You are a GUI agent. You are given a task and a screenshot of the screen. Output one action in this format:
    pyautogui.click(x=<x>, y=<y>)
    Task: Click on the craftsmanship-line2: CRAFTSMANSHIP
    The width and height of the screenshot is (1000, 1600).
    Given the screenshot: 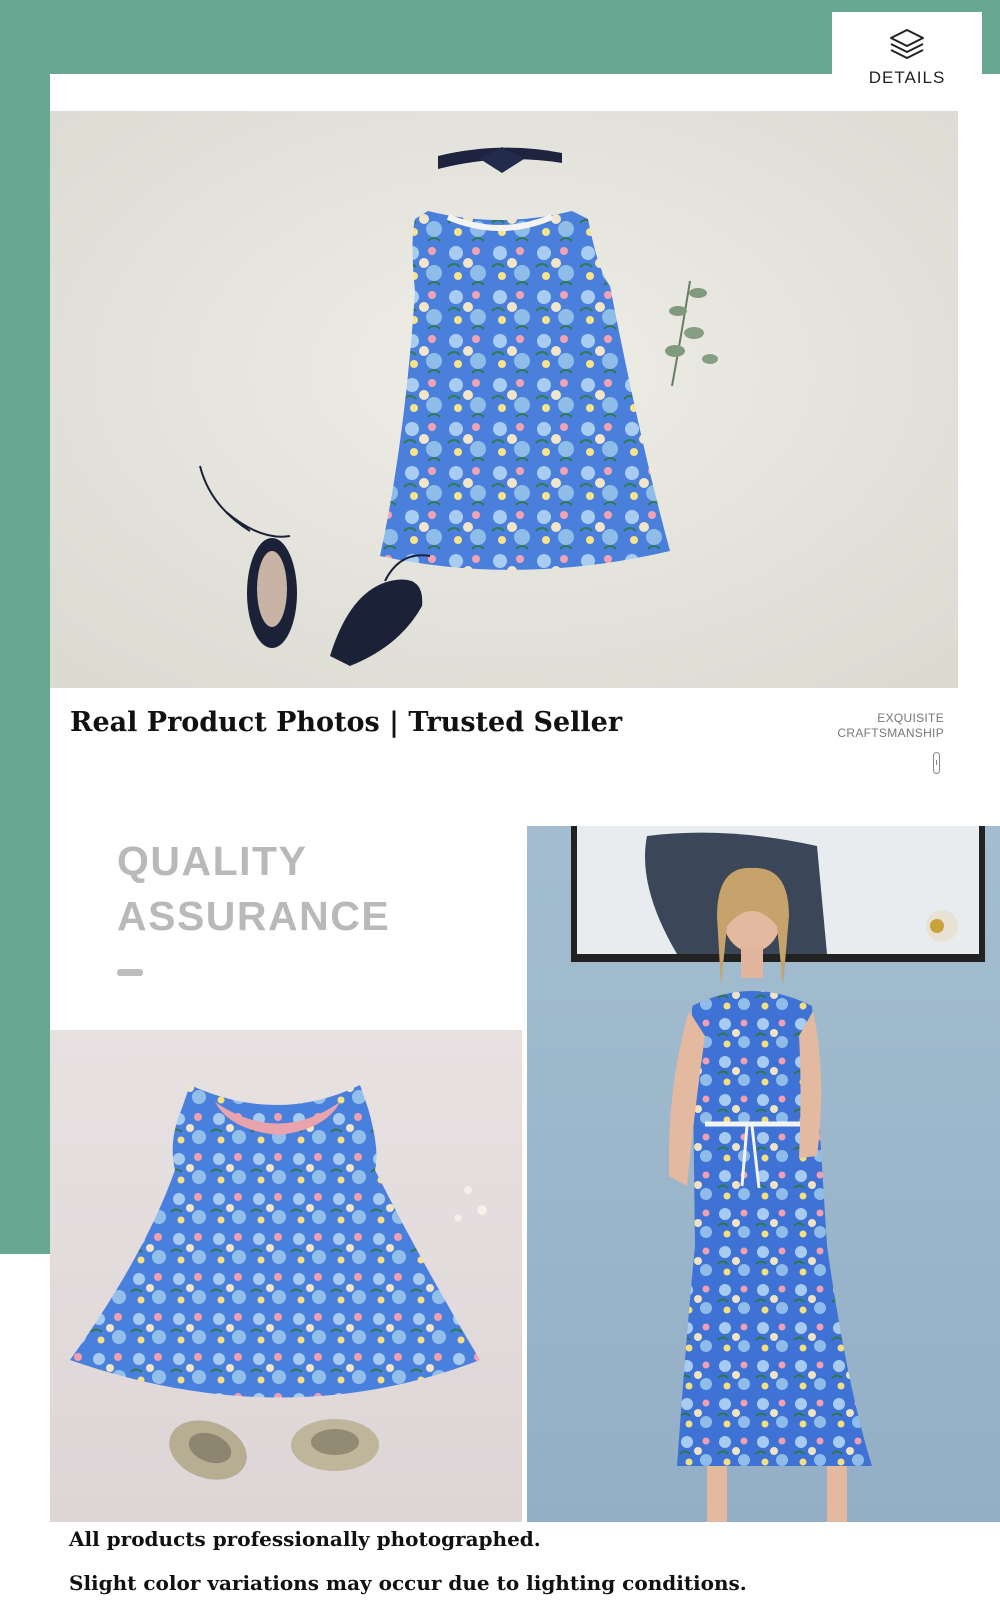 What is the action you would take?
    pyautogui.click(x=890, y=733)
    